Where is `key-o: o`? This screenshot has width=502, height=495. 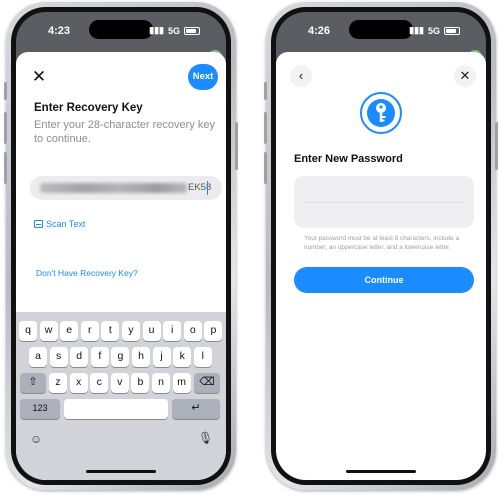
key-o: o is located at coordinates (192, 331).